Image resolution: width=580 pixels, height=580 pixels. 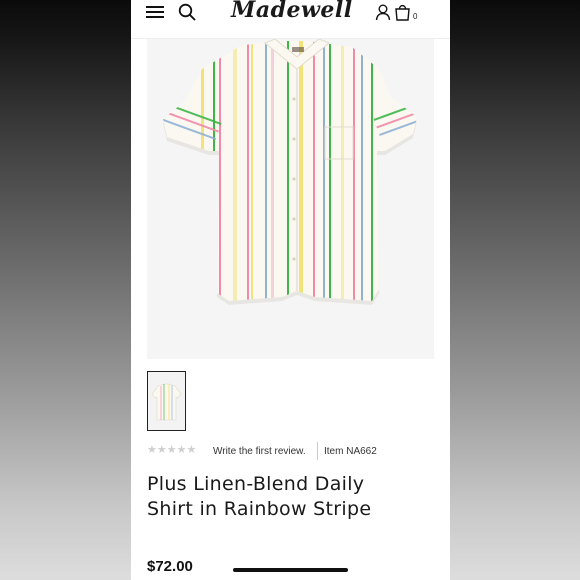 What do you see at coordinates (259, 451) in the screenshot?
I see `write-review-link: Write the first review.` at bounding box center [259, 451].